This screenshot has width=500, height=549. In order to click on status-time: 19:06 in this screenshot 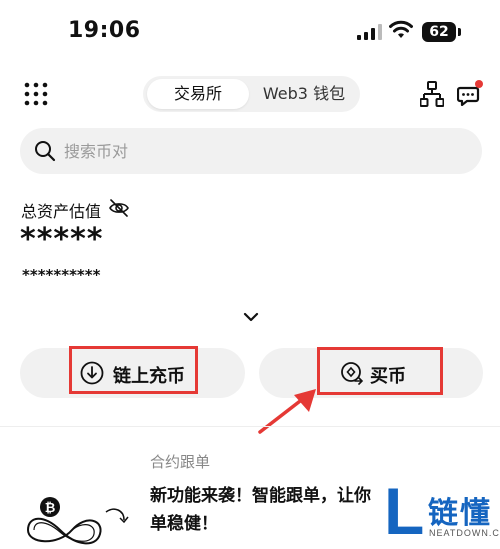, I will do `click(104, 30)`.